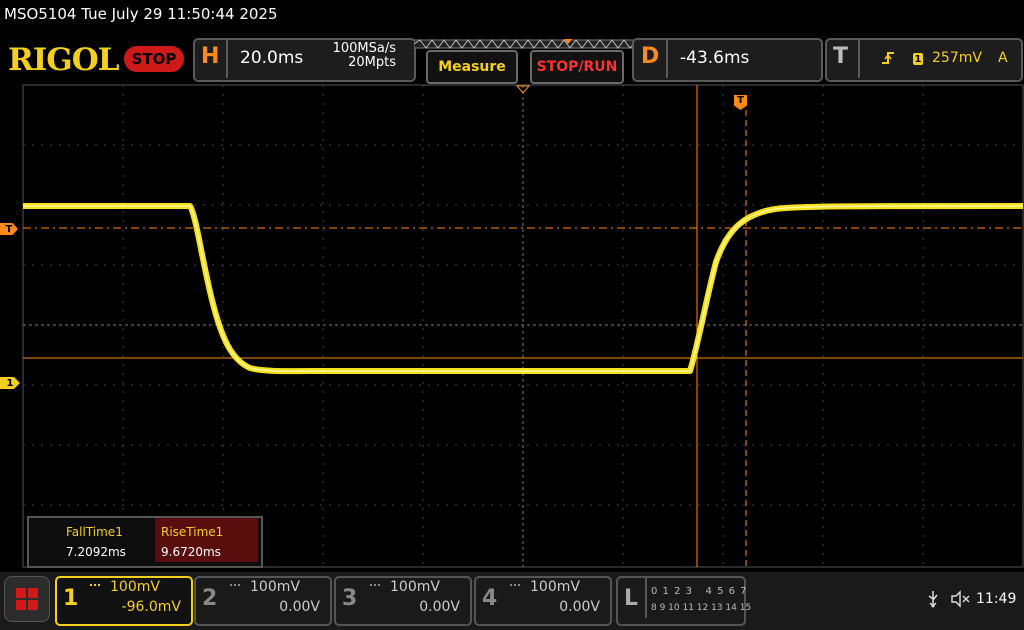  Describe the element at coordinates (210, 598) in the screenshot. I see `channel2-number: 2` at that location.